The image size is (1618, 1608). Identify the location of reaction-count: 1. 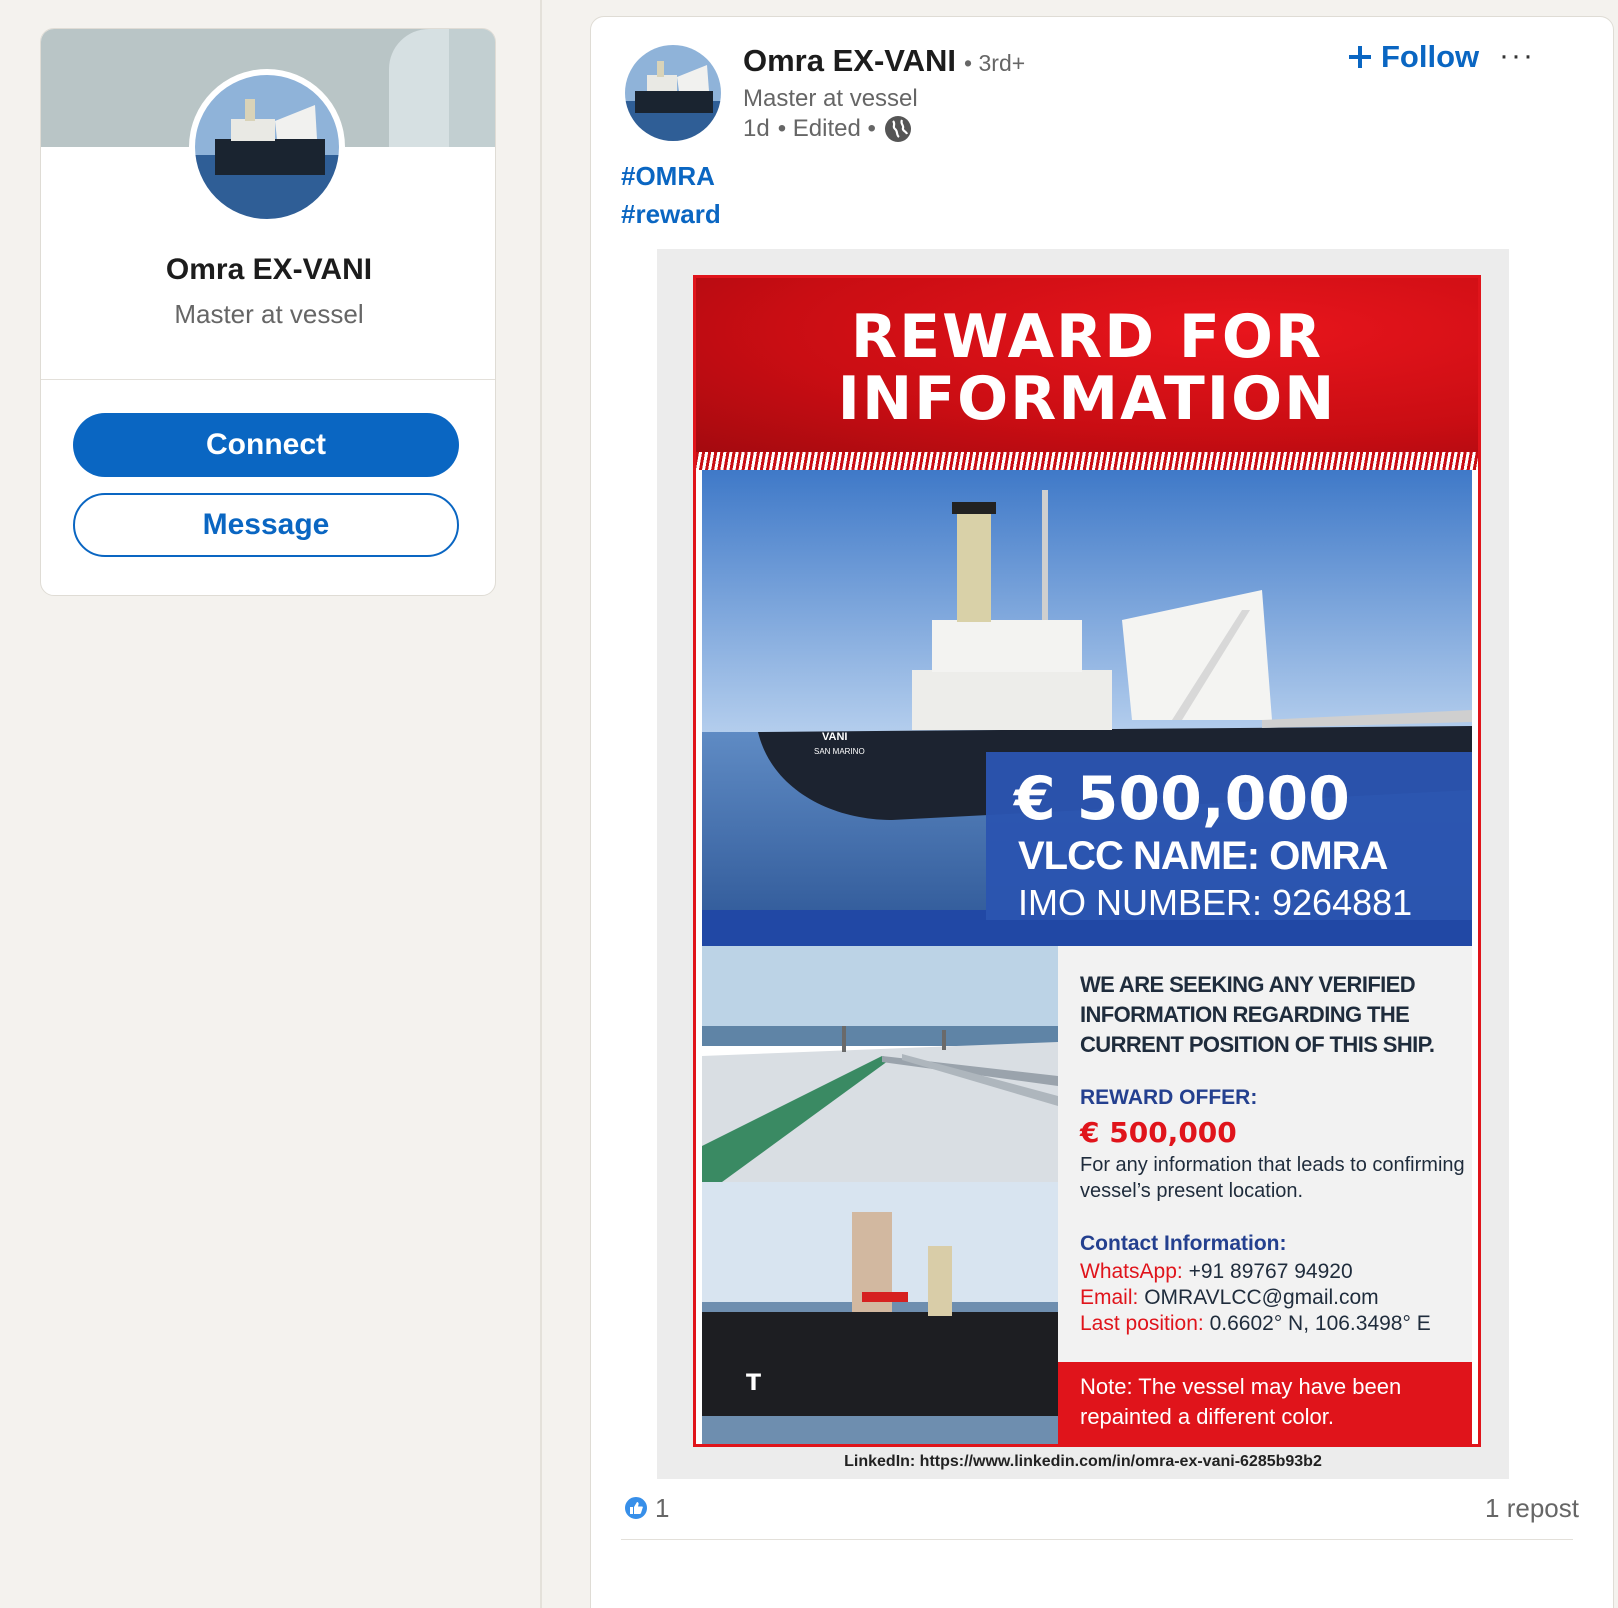
(662, 1508).